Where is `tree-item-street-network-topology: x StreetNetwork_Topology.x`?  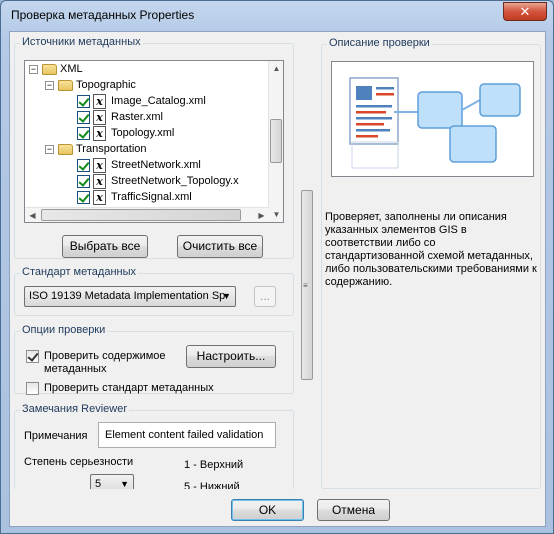 tree-item-street-network-topology: x StreetNetwork_Topology.x is located at coordinates (158, 181).